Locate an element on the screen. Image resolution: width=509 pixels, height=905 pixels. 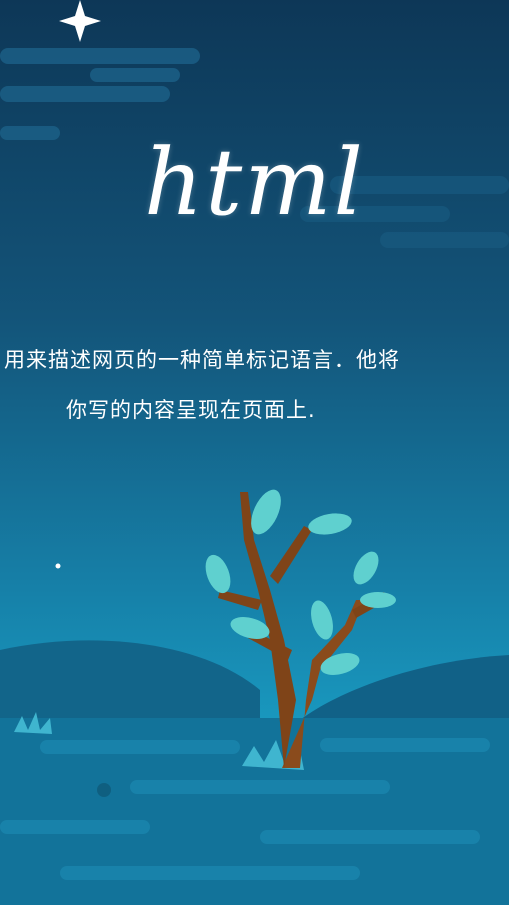
description-line-1: 用来描述网页的一种简单标记语言．他将 is located at coordinates (202, 360).